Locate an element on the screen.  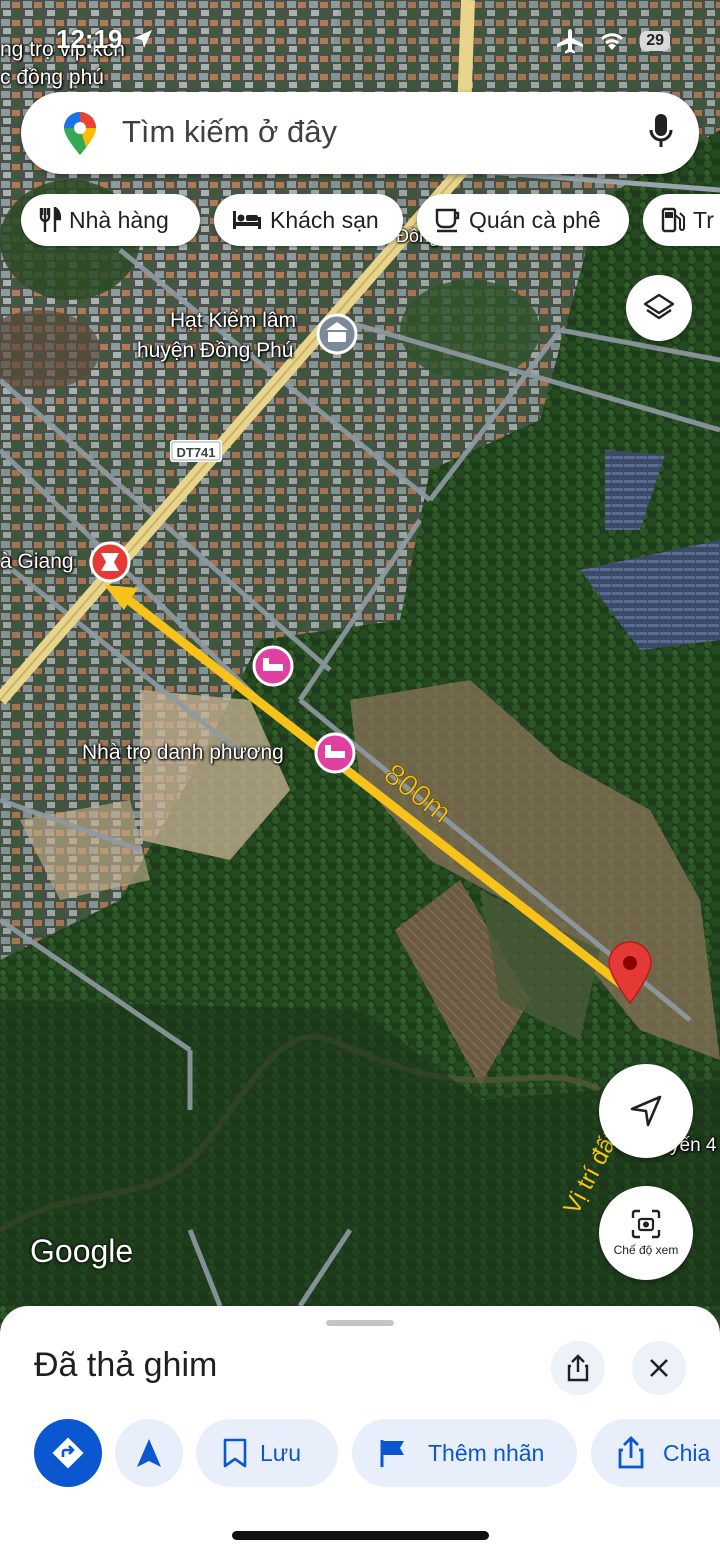
action-buttons-row: Lưu Thêm nhãn Chia is located at coordinates (360, 1454).